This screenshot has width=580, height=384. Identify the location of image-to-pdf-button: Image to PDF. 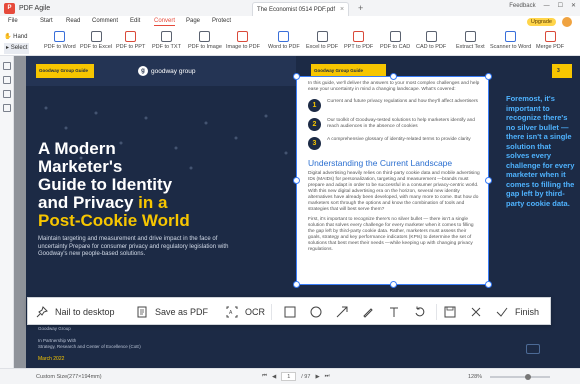
(243, 40).